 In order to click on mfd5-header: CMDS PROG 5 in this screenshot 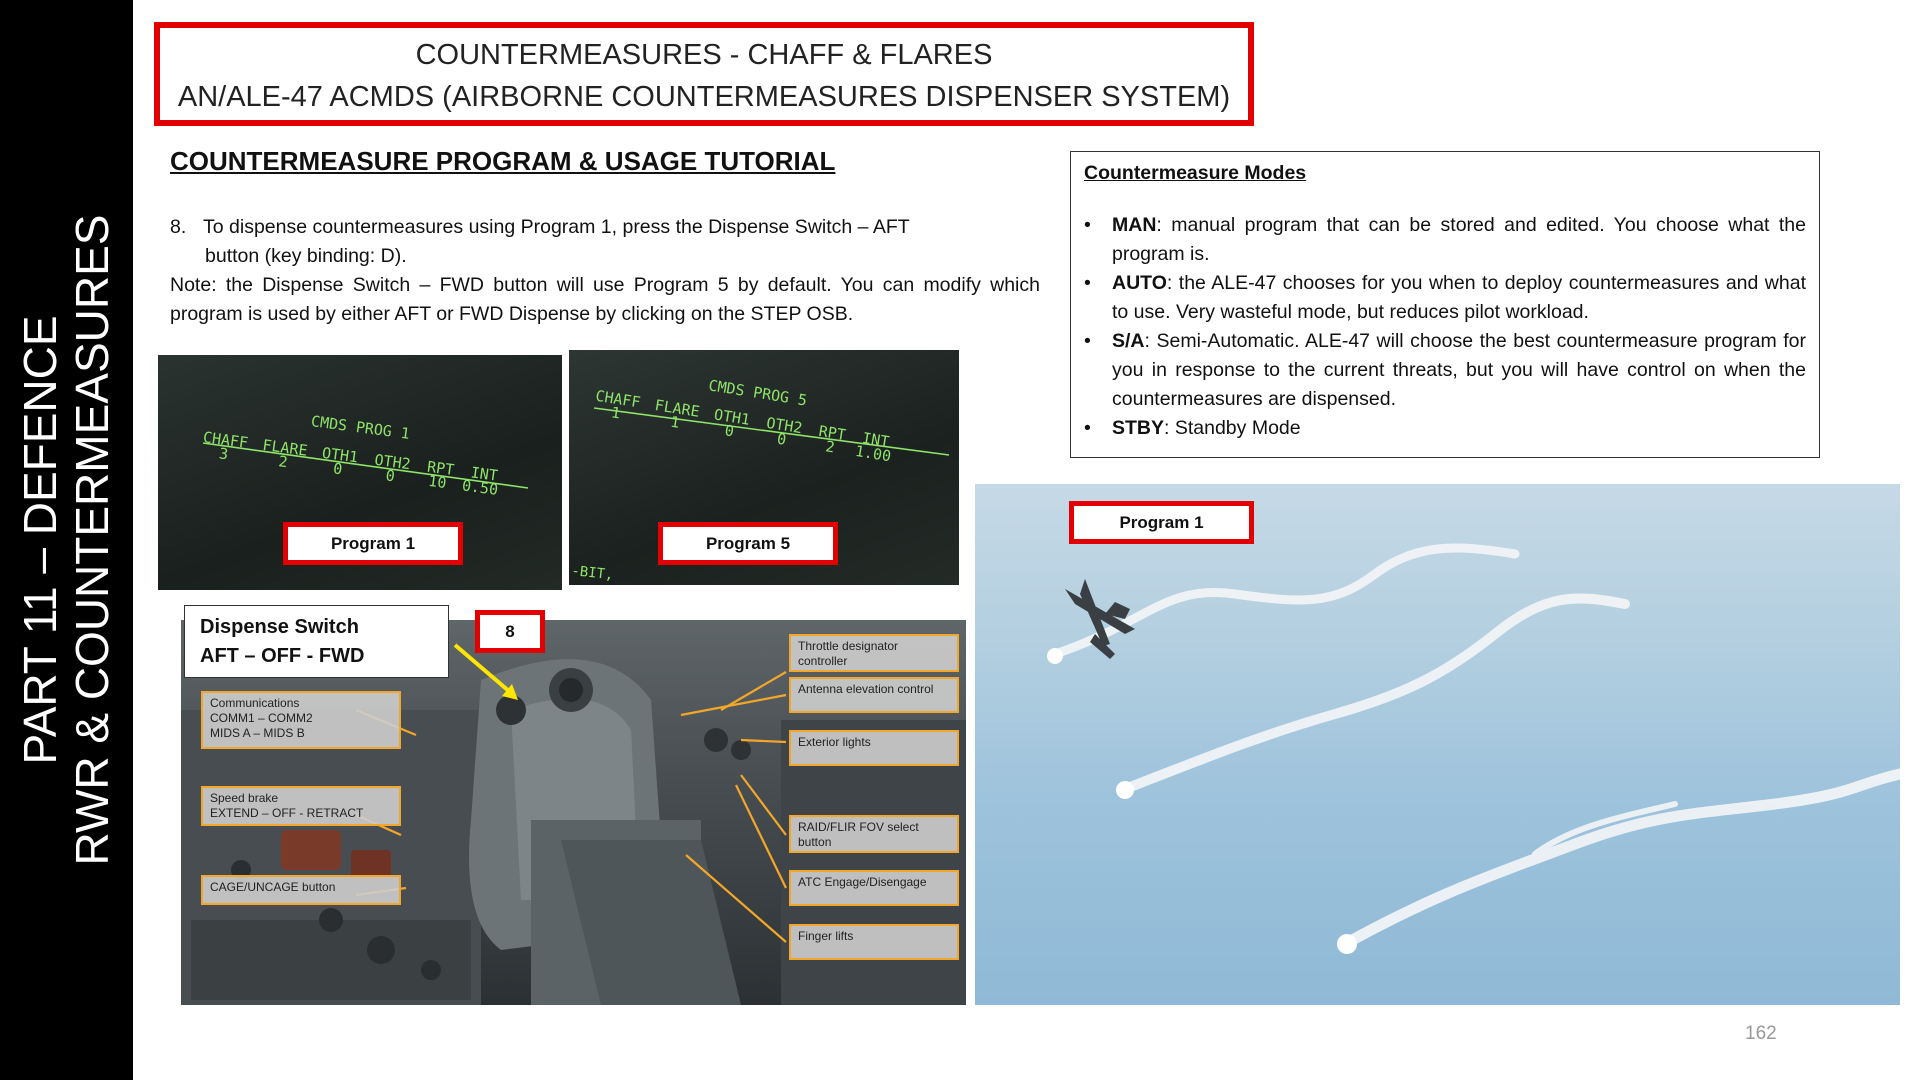, I will do `click(757, 392)`.